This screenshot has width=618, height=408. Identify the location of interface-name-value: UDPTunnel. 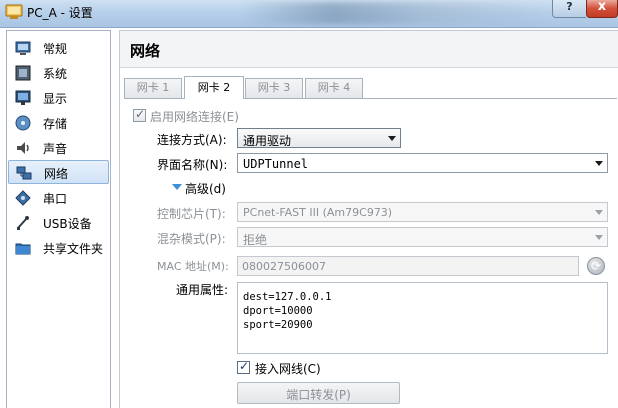
(276, 164).